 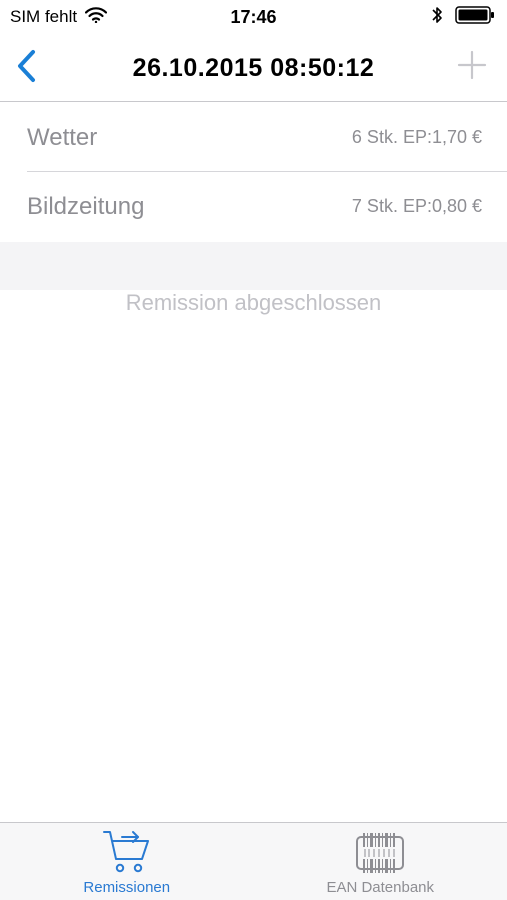 What do you see at coordinates (127, 887) in the screenshot?
I see `tab-label: Remissionen` at bounding box center [127, 887].